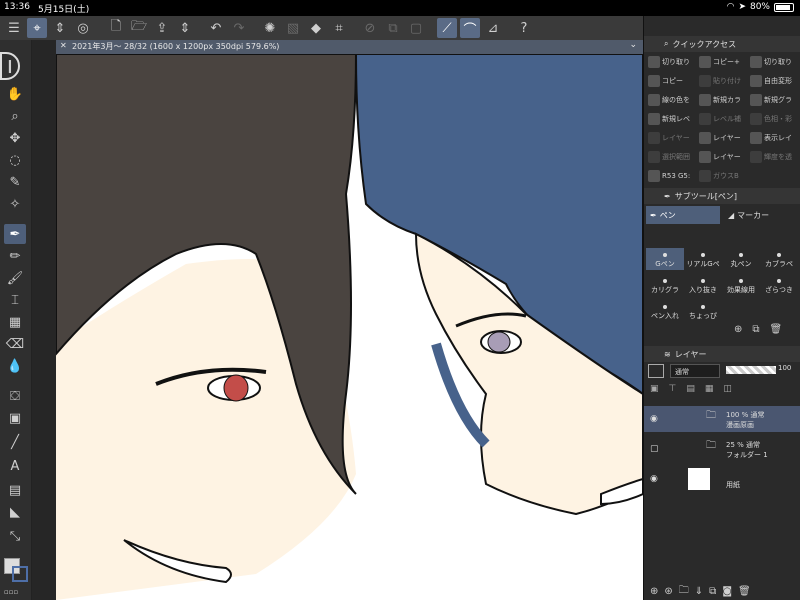 This screenshot has width=800, height=600. Describe the element at coordinates (370, 28) in the screenshot. I see `deselect-icon: ⊘` at that location.